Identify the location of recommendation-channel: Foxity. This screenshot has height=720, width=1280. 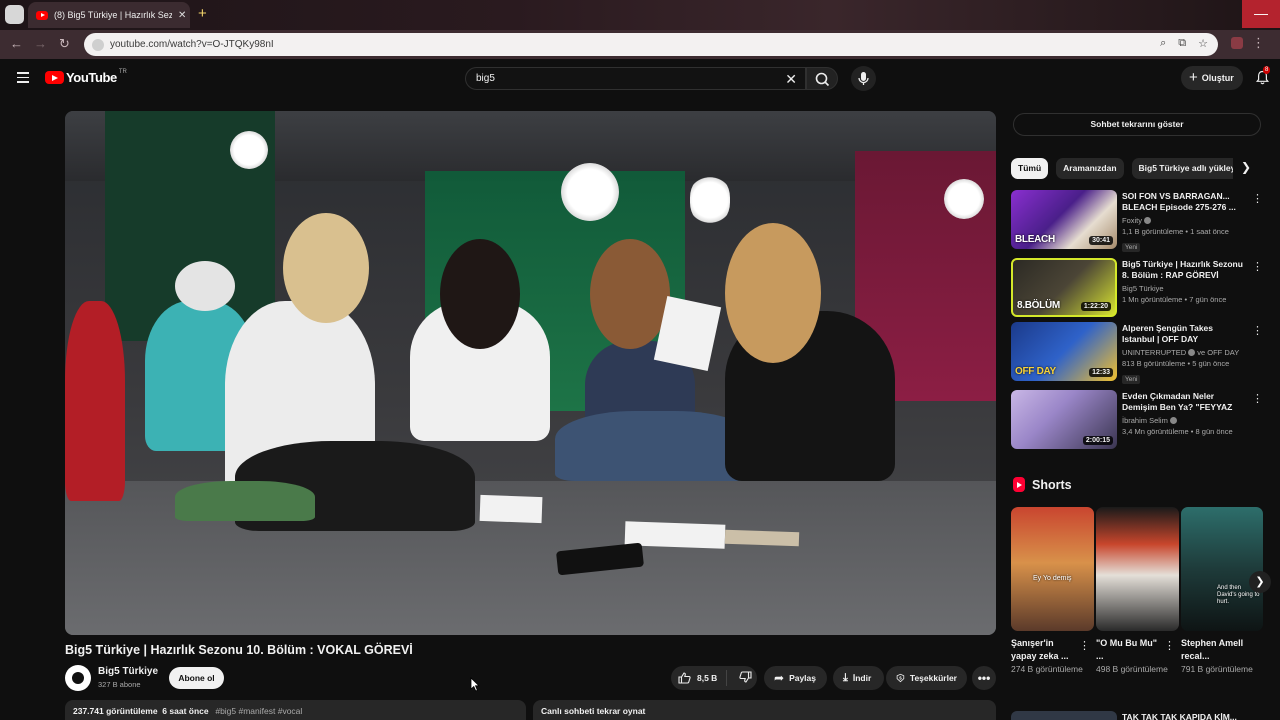
(1132, 220).